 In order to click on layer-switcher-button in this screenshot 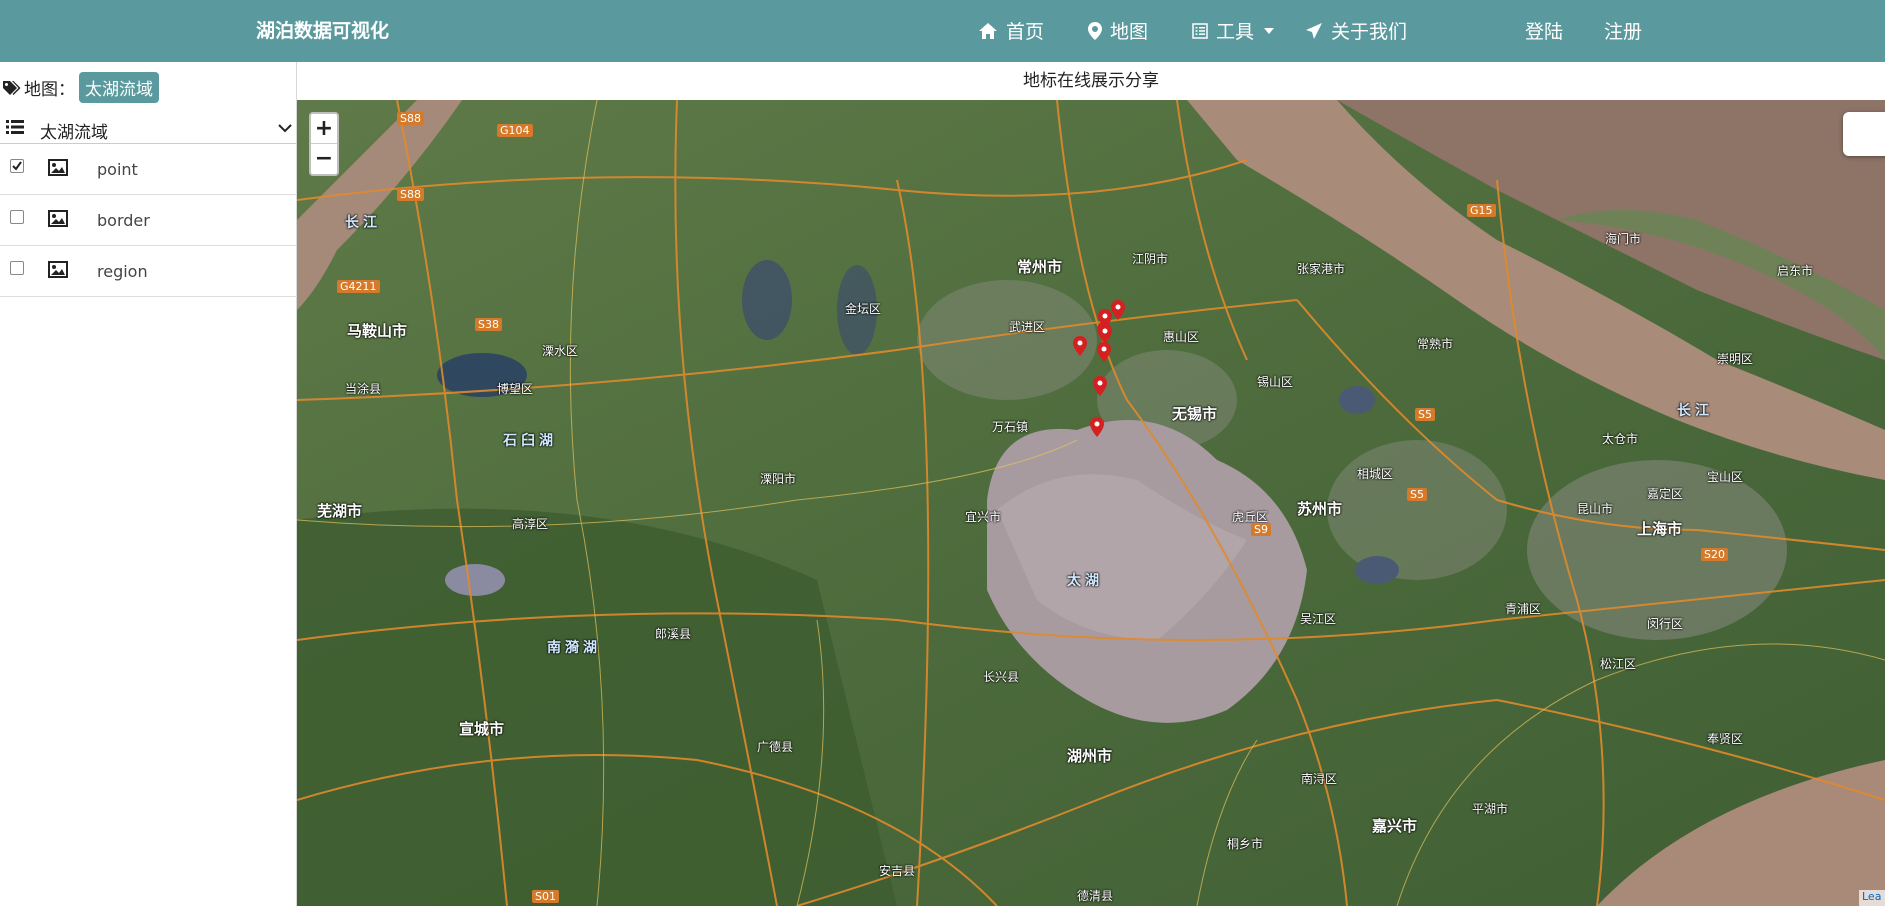, I will do `click(1864, 134)`.